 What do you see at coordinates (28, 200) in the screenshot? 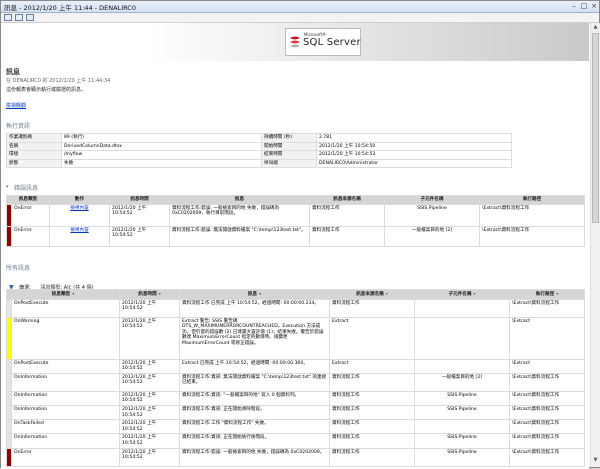
I see `column-header: 訊息類型` at bounding box center [28, 200].